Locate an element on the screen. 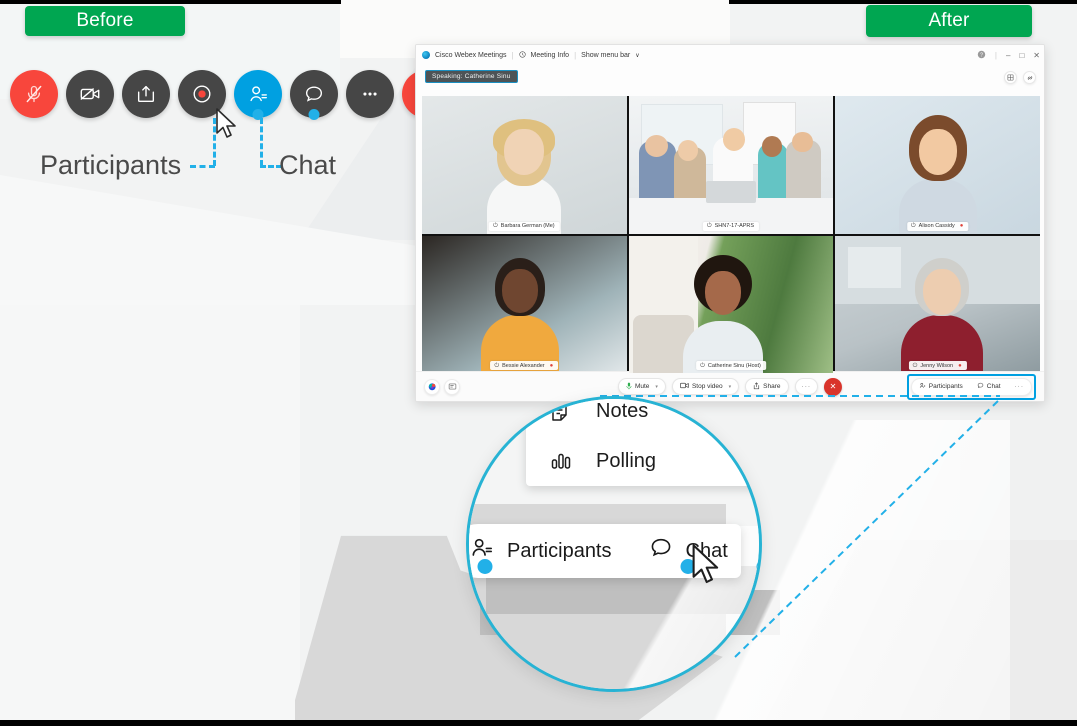 The height and width of the screenshot is (726, 1077). more-options-button is located at coordinates (370, 94).